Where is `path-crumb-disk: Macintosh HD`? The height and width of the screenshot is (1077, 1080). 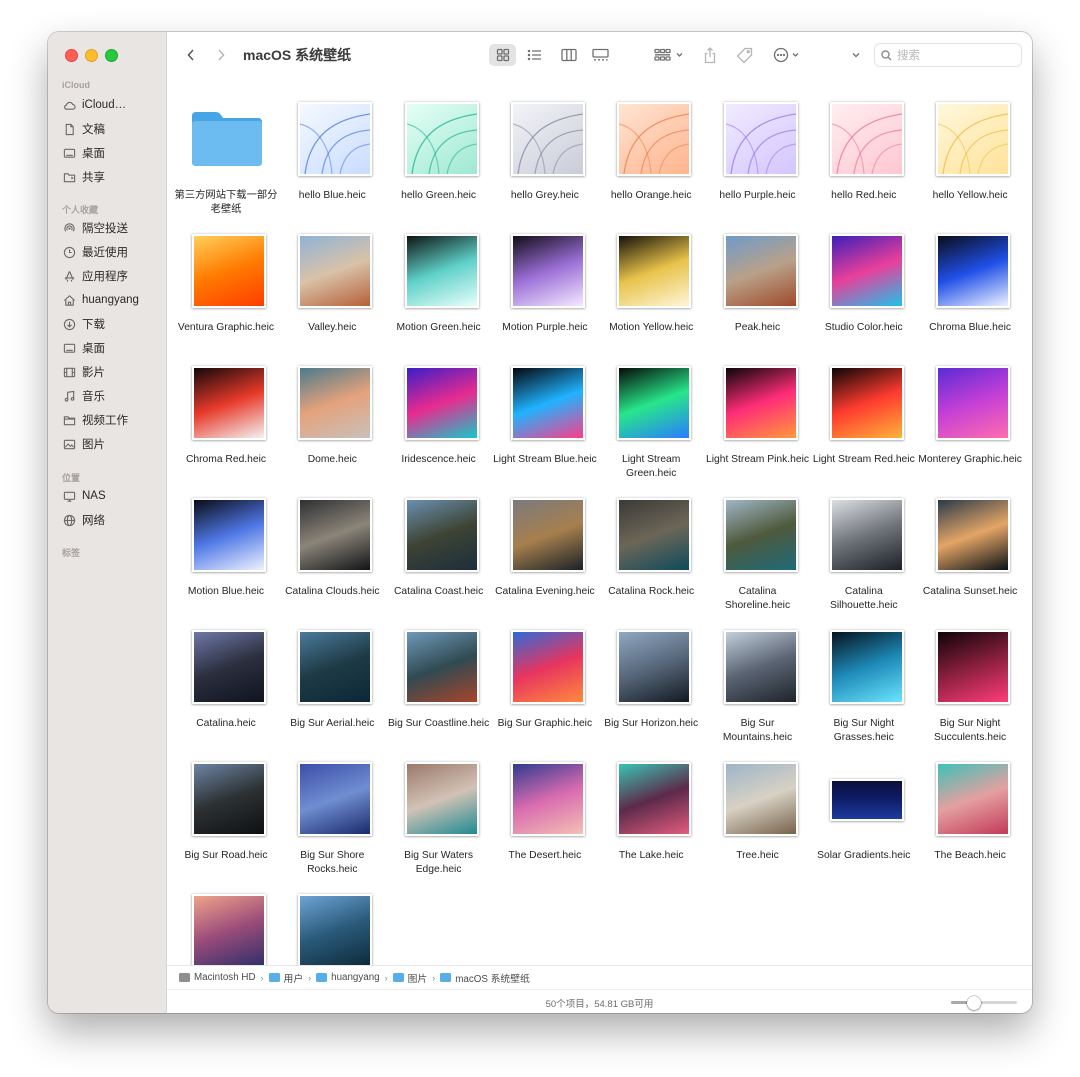
path-crumb-disk: Macintosh HD is located at coordinates (217, 977).